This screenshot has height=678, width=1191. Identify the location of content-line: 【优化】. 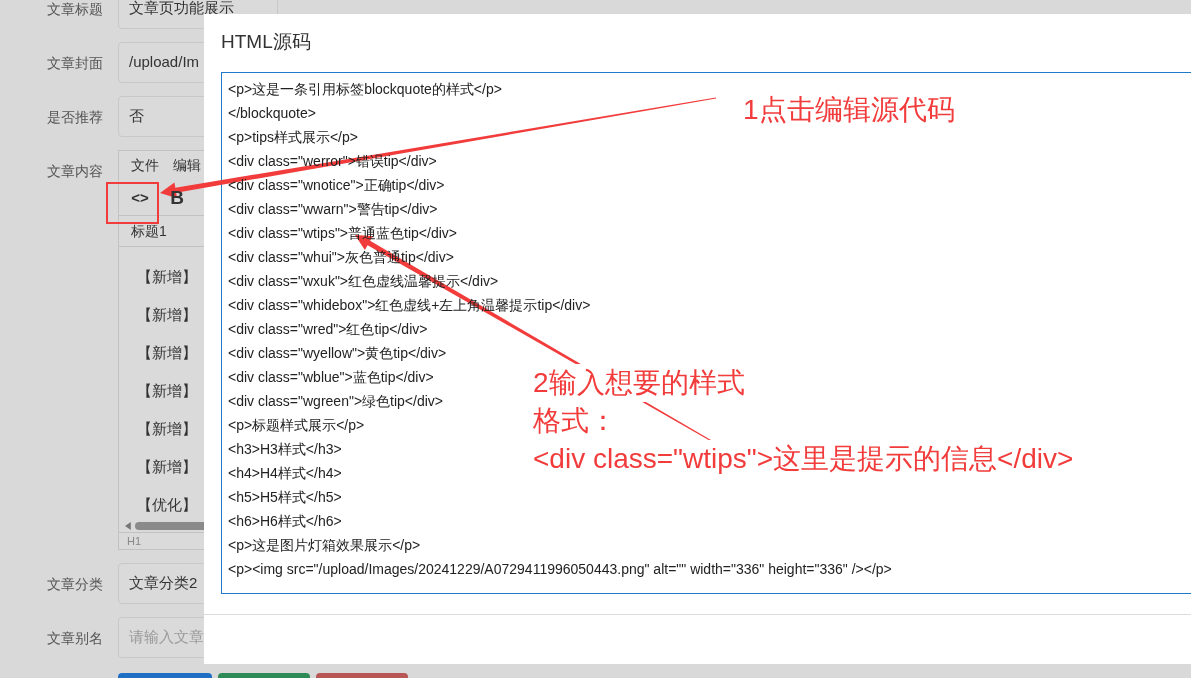
(167, 505).